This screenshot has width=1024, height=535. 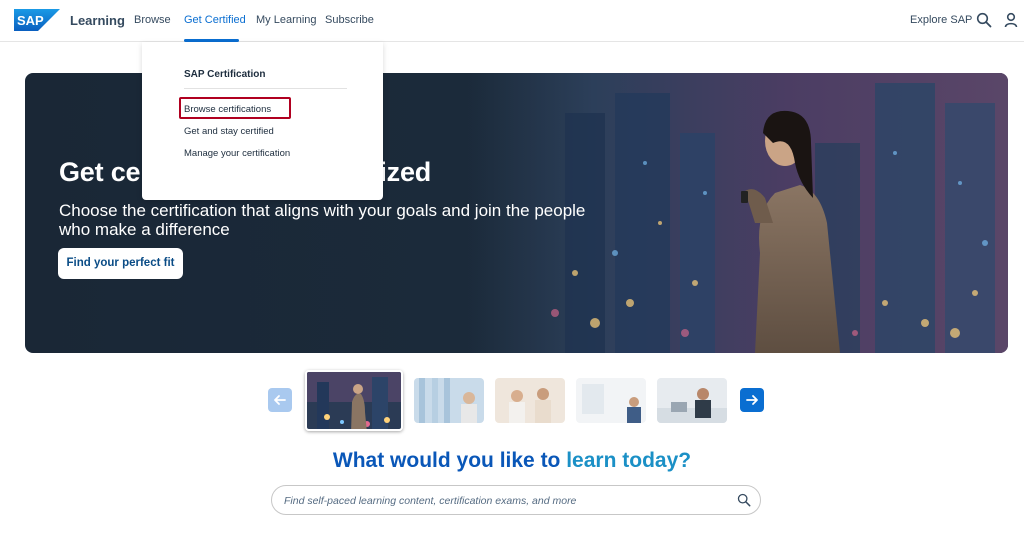 What do you see at coordinates (265, 88) in the screenshot?
I see `dropdown-divider` at bounding box center [265, 88].